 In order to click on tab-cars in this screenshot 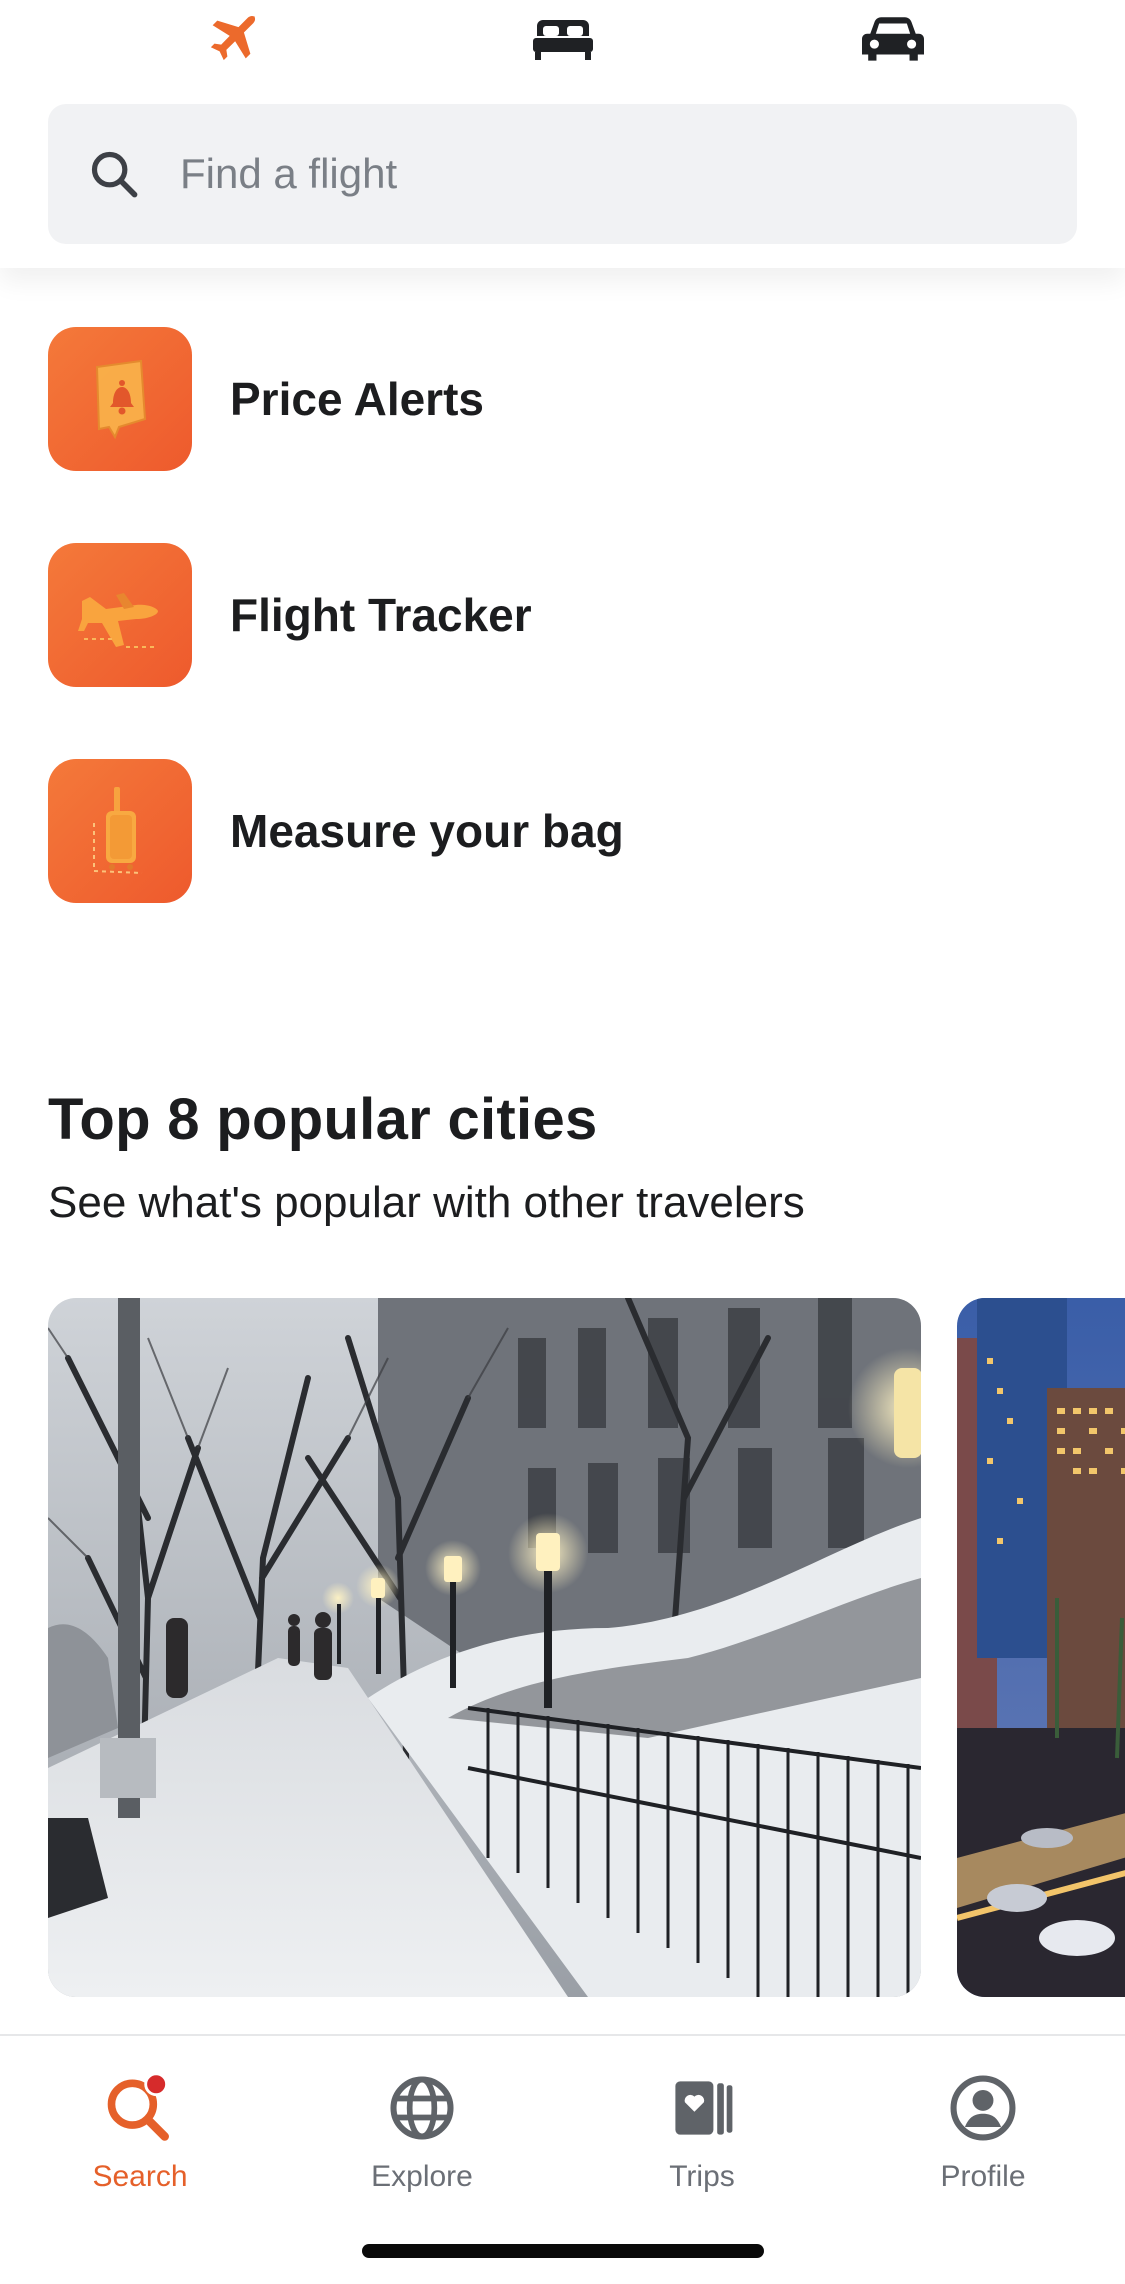, I will do `click(893, 40)`.